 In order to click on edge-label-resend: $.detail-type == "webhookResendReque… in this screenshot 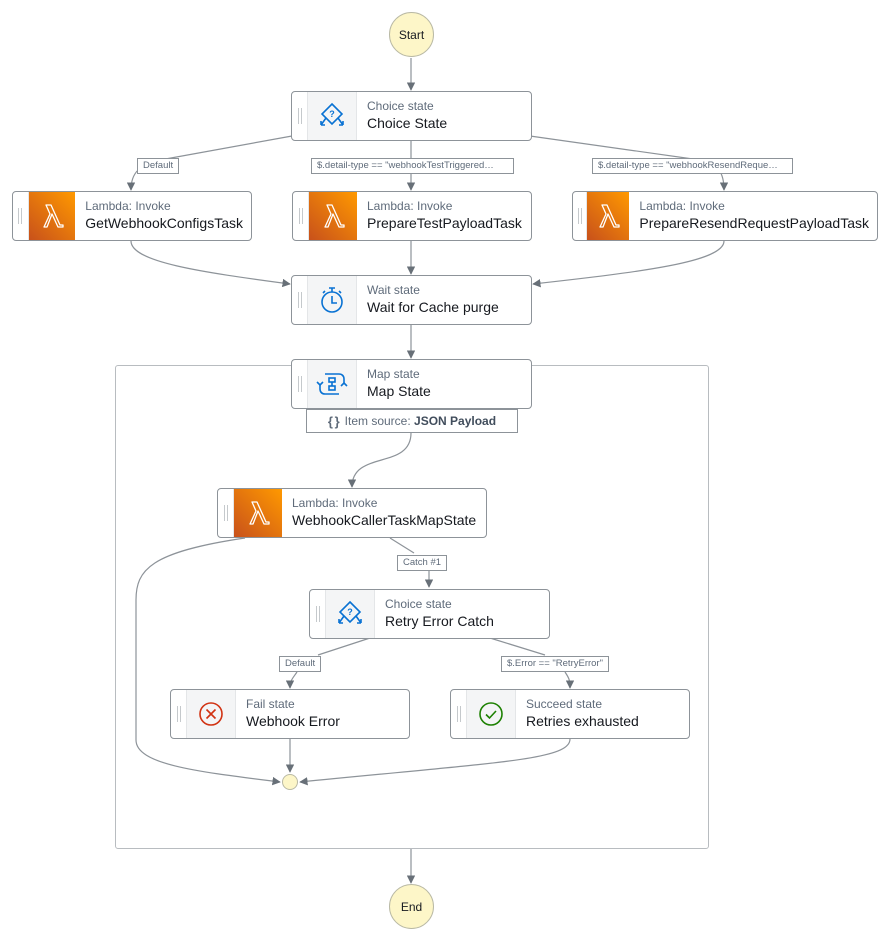, I will do `click(692, 166)`.